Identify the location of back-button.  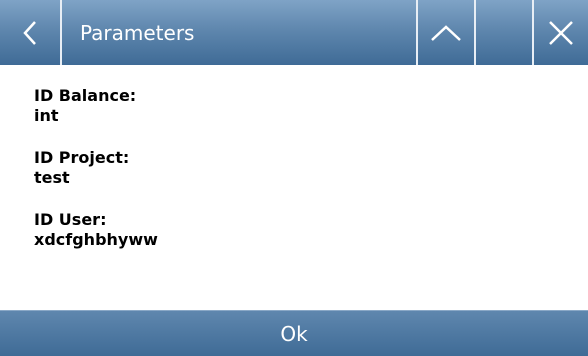
(31, 32).